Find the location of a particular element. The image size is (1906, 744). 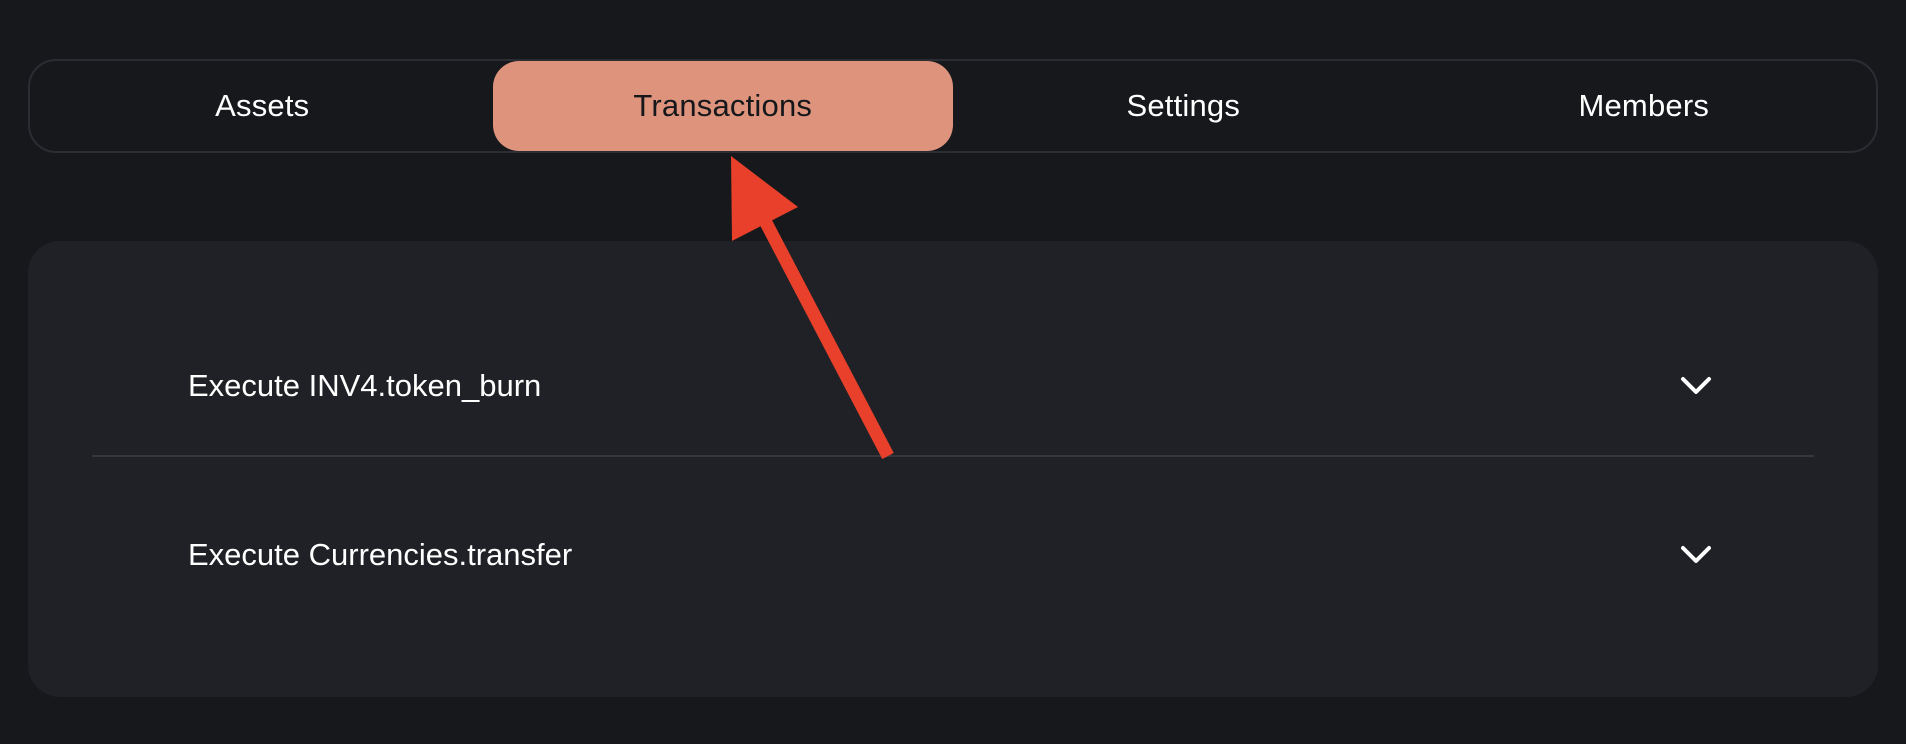

transaction-label: Execute Currencies.transfer is located at coordinates (380, 554).